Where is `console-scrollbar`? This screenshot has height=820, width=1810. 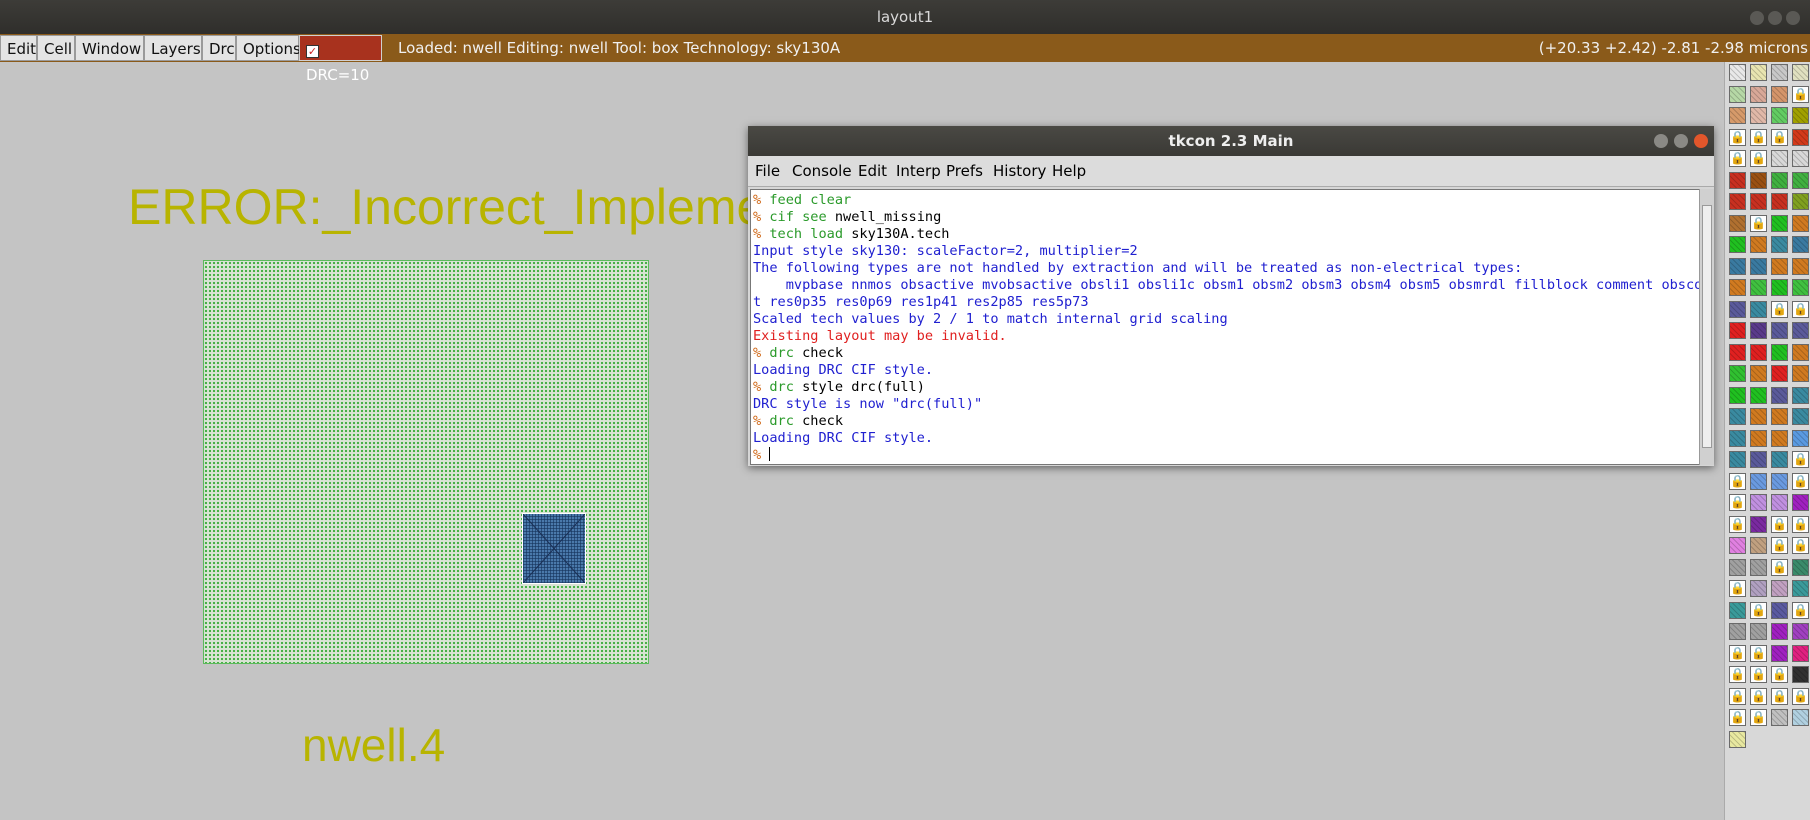
console-scrollbar is located at coordinates (1706, 327).